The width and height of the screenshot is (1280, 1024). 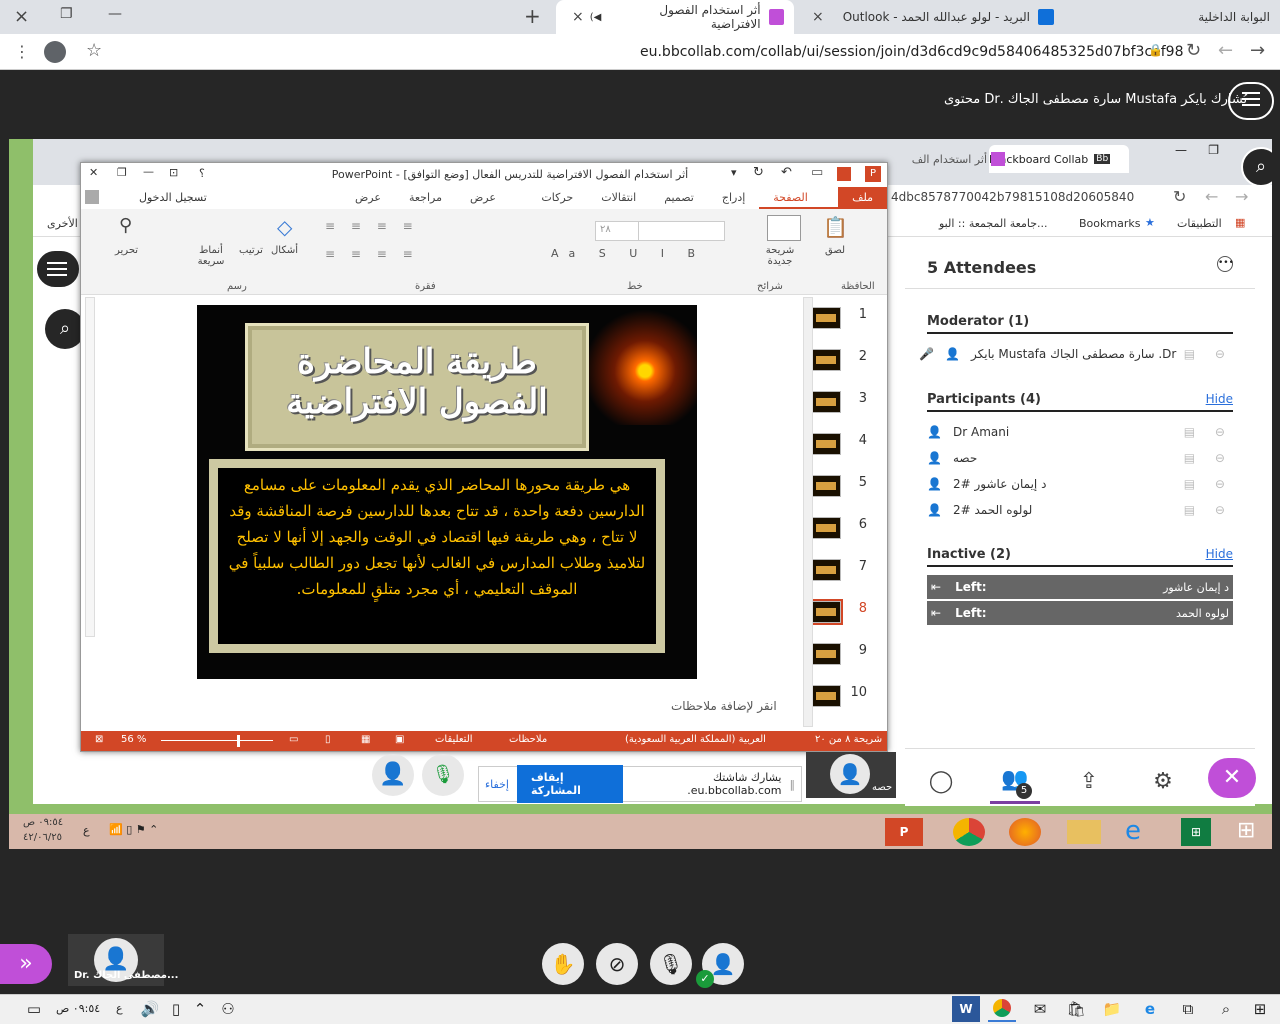 I want to click on window-minimize-icon: —, so click(x=115, y=14).